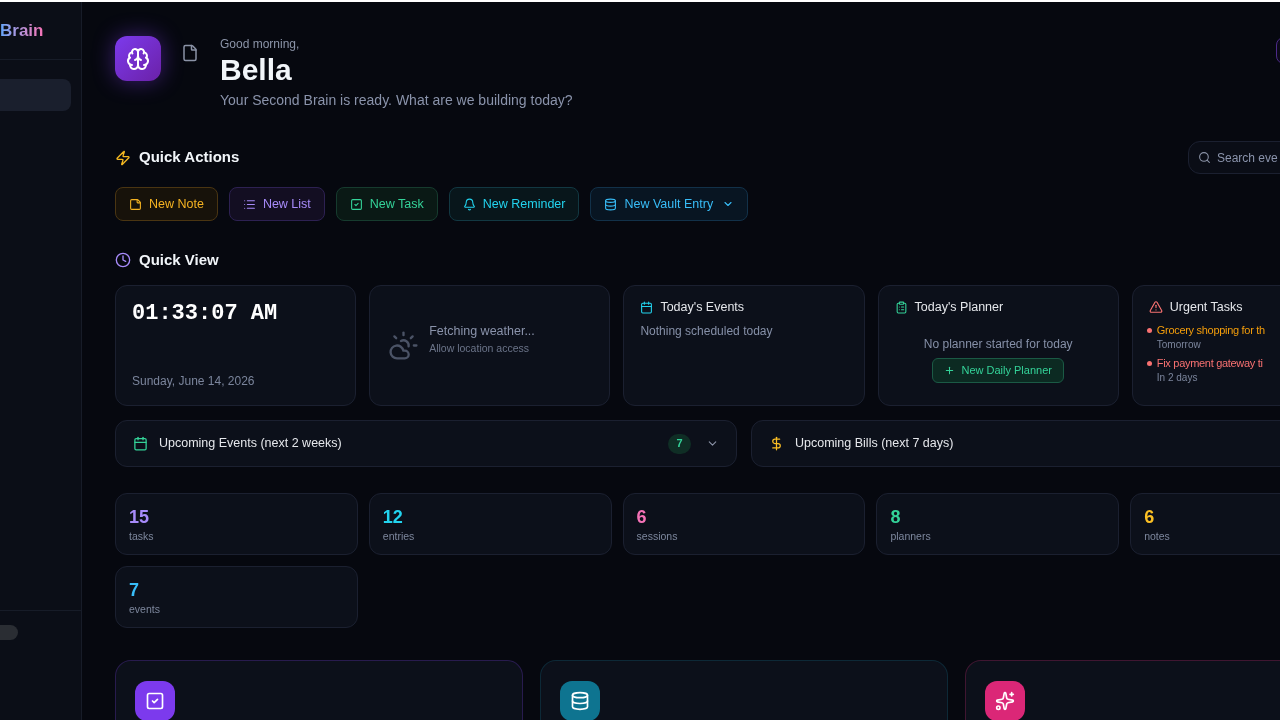 This screenshot has height=720, width=1280. What do you see at coordinates (138, 58) in the screenshot?
I see `brain-logo-icon` at bounding box center [138, 58].